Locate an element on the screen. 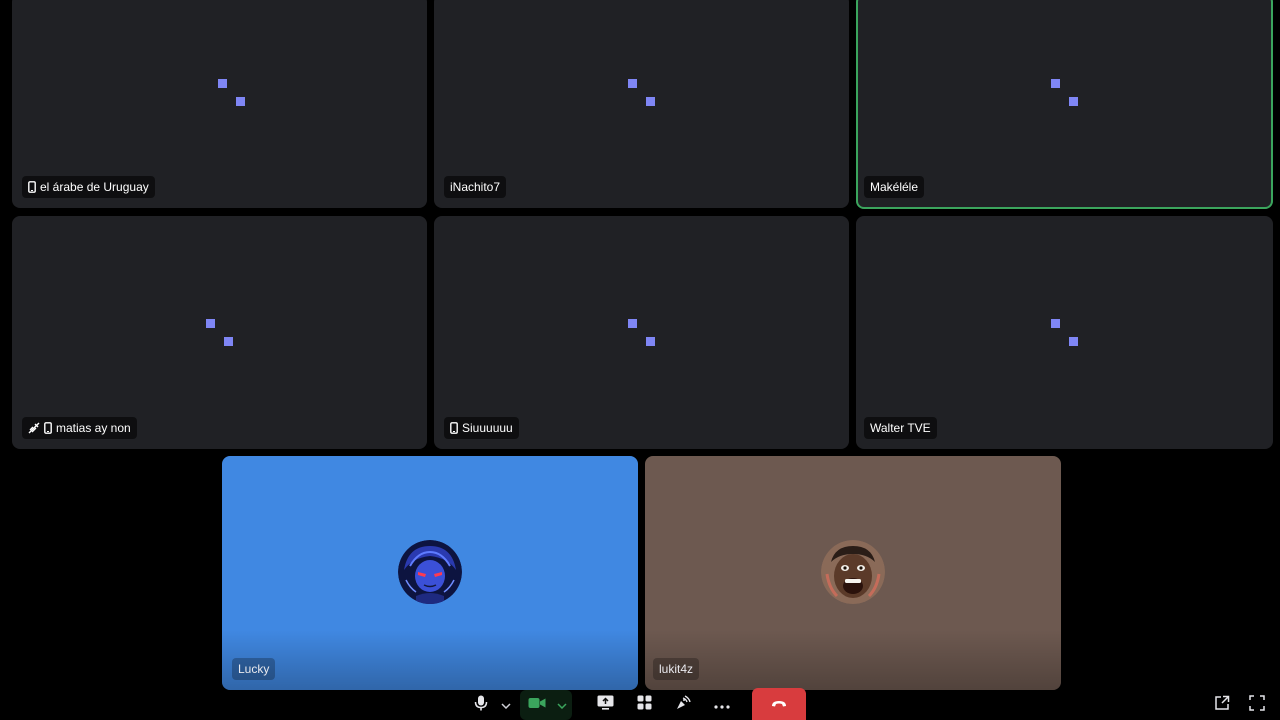  participant-nameplate: Lucky is located at coordinates (254, 669).